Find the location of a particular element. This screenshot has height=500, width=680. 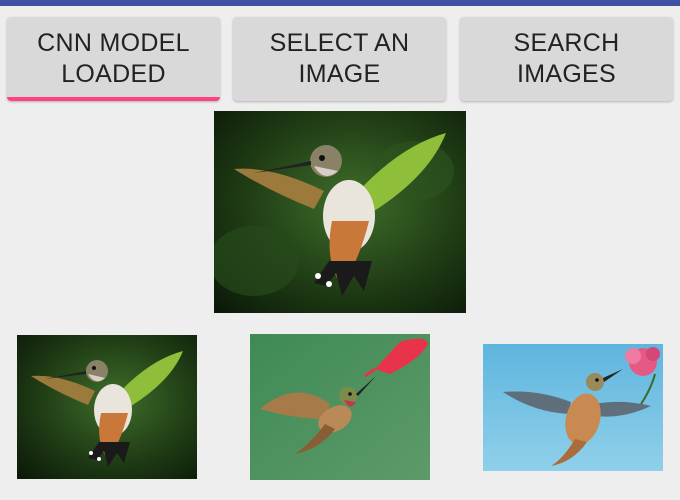

button-label-line2: LOADED is located at coordinates (113, 74).